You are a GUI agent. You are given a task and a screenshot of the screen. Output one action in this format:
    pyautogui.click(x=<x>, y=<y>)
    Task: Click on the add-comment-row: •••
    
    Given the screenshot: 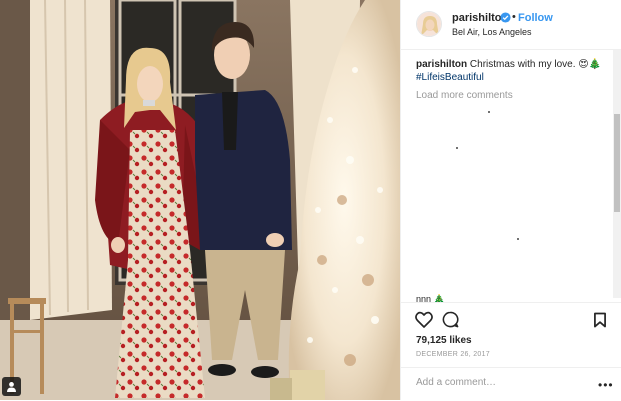 What is the action you would take?
    pyautogui.click(x=511, y=384)
    